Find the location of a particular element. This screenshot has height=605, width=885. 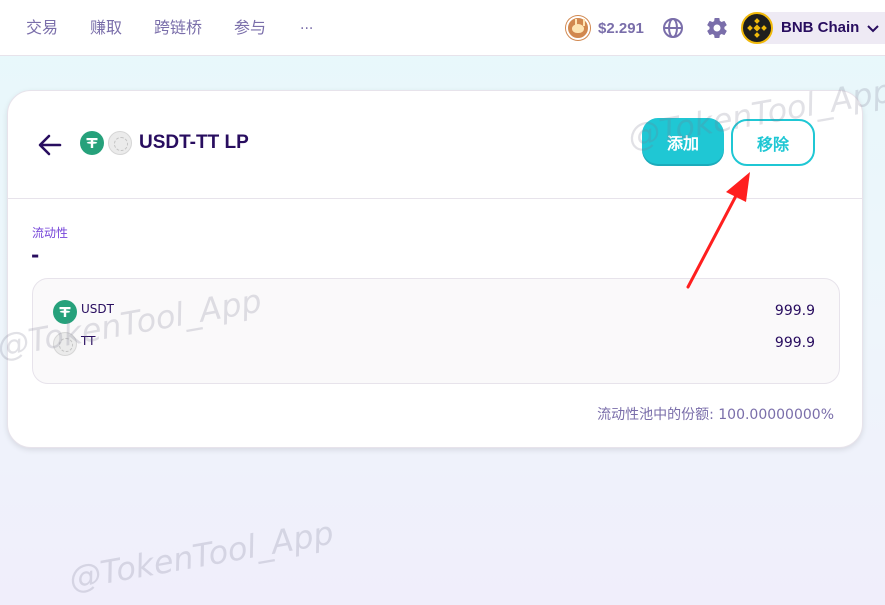

token-symbol: TT is located at coordinates (88, 341).